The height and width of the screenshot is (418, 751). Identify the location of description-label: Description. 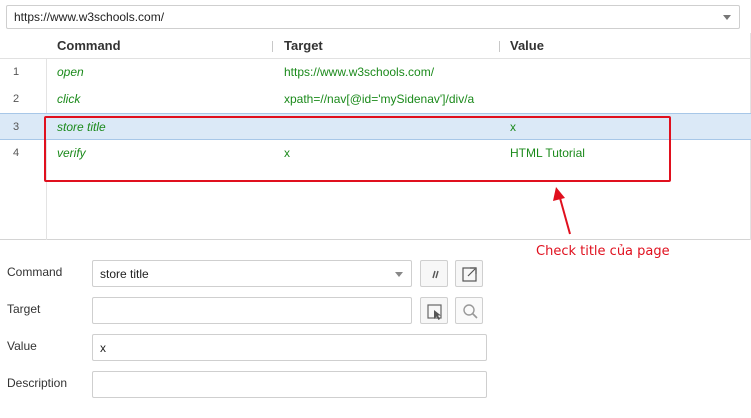
(37, 383).